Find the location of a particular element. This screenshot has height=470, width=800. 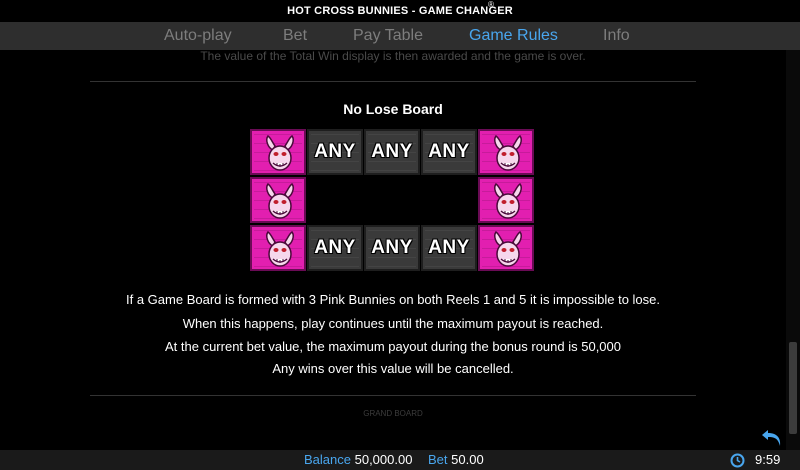

status-footer: Balance 50,000.00 Bet 50.00 9:59 is located at coordinates (400, 460).